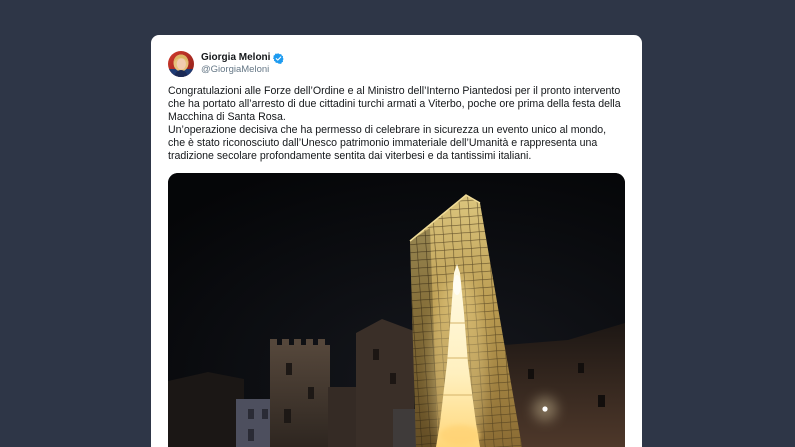 This screenshot has width=795, height=447. What do you see at coordinates (235, 58) in the screenshot?
I see `author-name: Giorgia Meloni` at bounding box center [235, 58].